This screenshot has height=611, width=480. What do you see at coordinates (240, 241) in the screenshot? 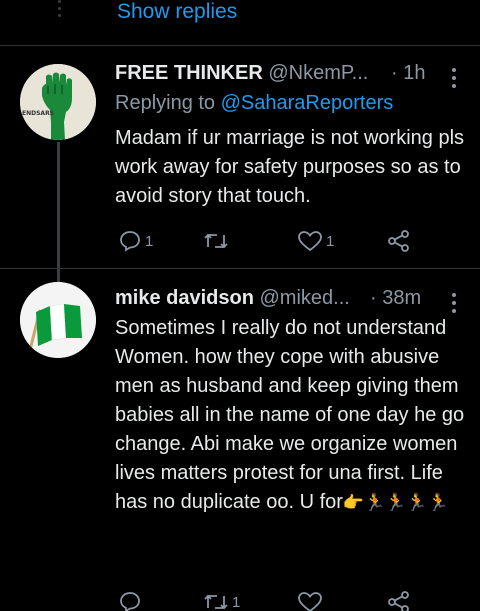
I see `tweet-actions: 1 1` at bounding box center [240, 241].